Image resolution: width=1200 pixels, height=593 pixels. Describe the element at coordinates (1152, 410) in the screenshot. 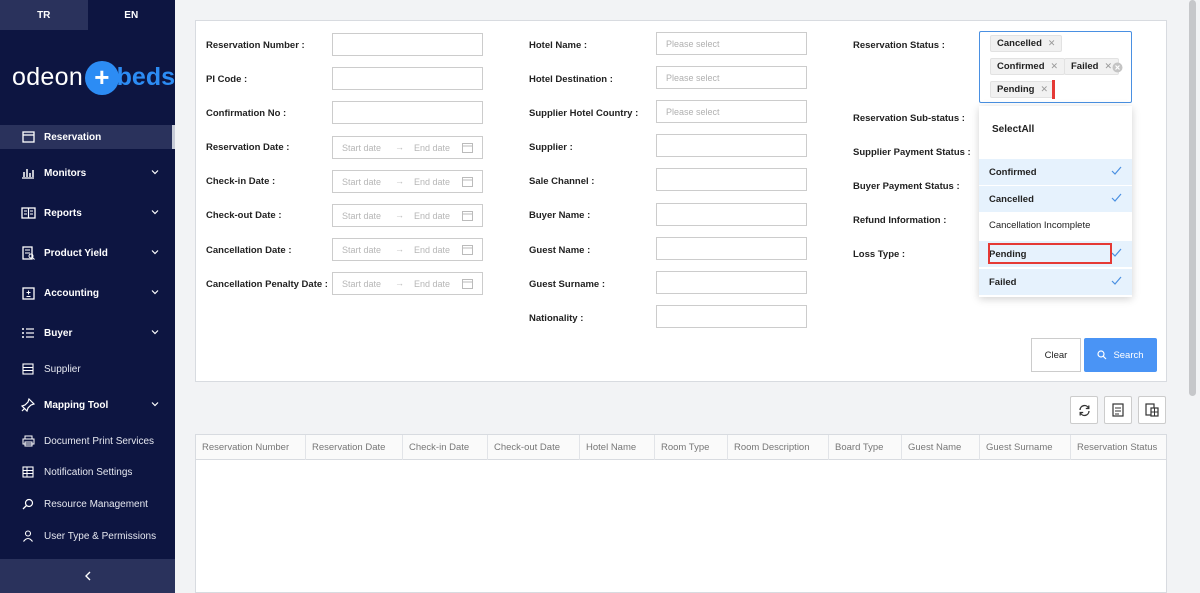

I see `export-excel-button` at that location.